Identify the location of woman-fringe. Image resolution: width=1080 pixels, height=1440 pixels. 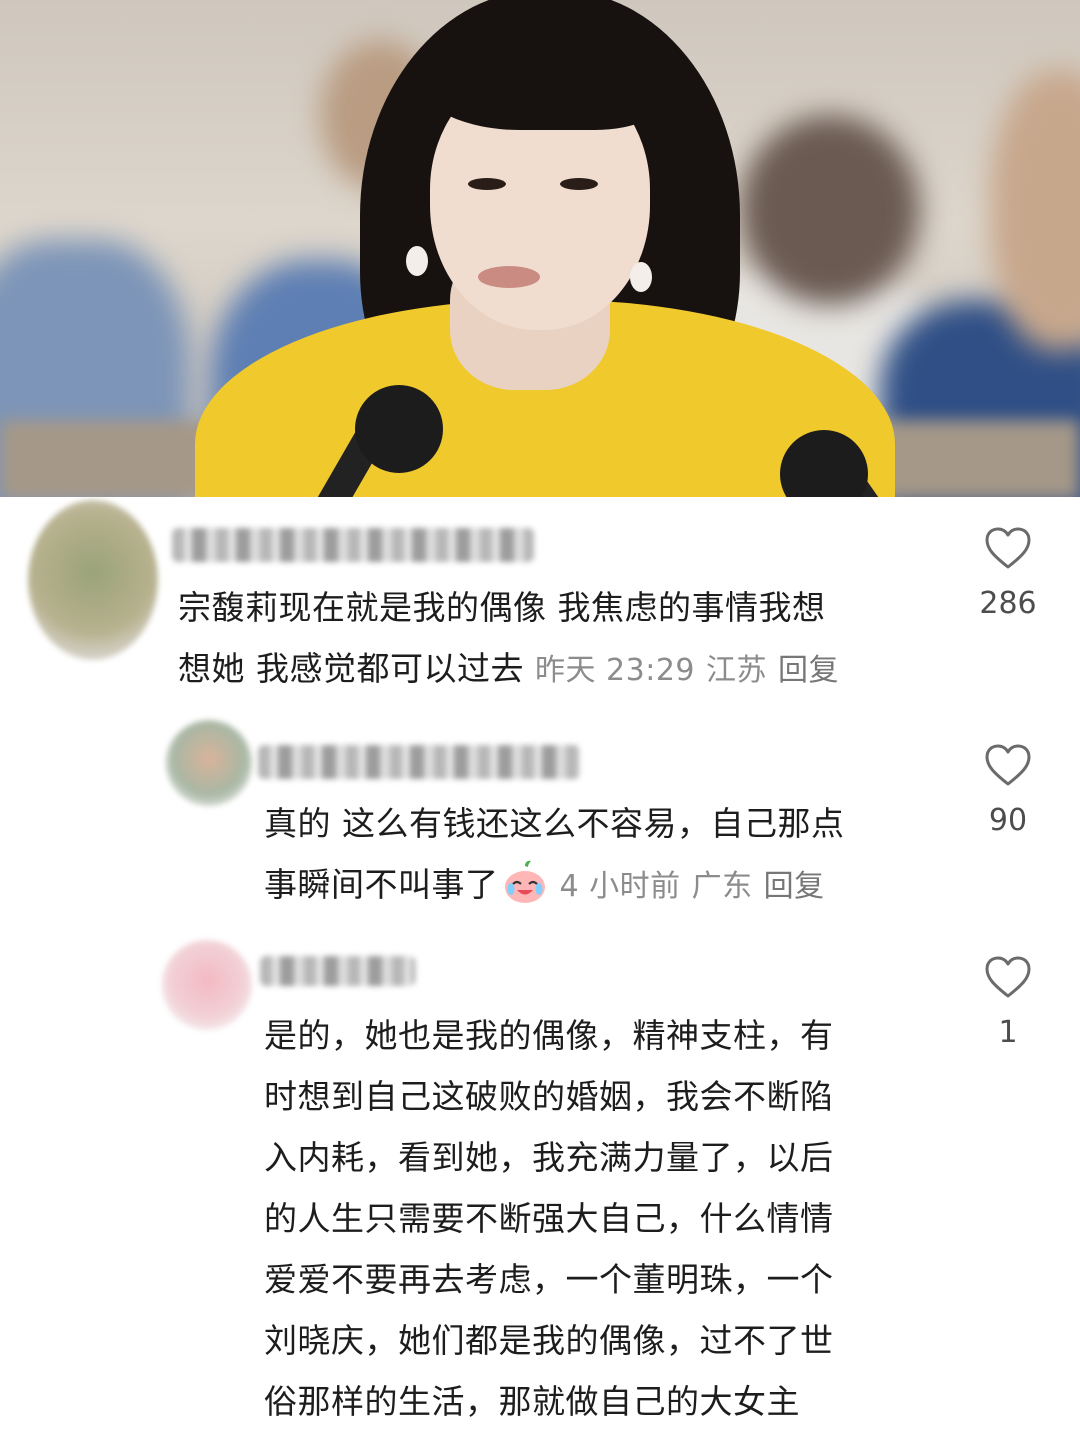
(545, 70).